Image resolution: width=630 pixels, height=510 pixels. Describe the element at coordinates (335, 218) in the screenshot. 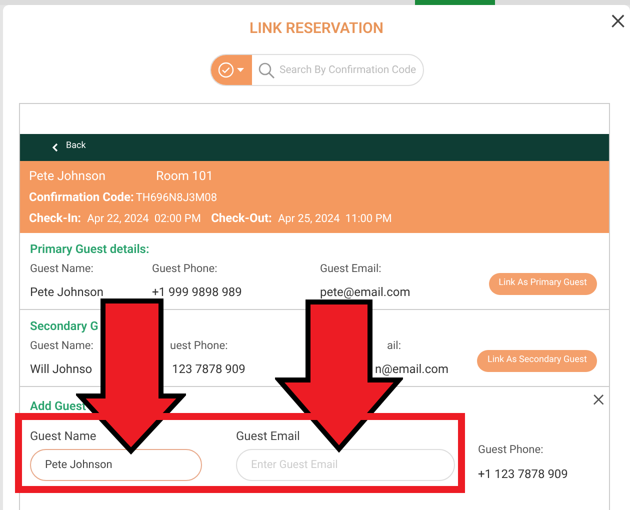

I see `check-out-date: Apr 25, 2024 11:00 PM` at that location.